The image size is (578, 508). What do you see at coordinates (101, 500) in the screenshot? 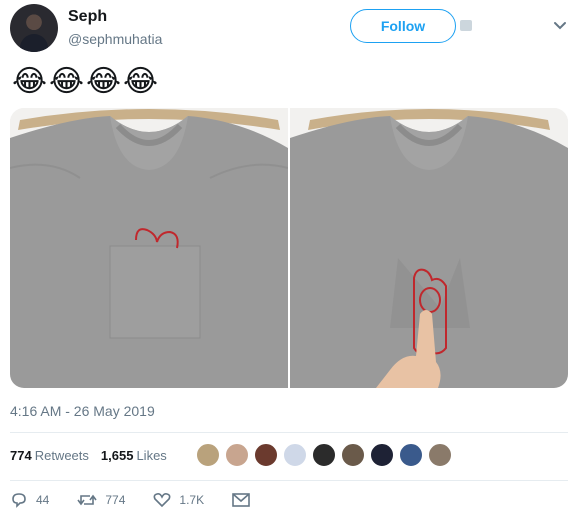
I see `retweet-button: 774` at bounding box center [101, 500].